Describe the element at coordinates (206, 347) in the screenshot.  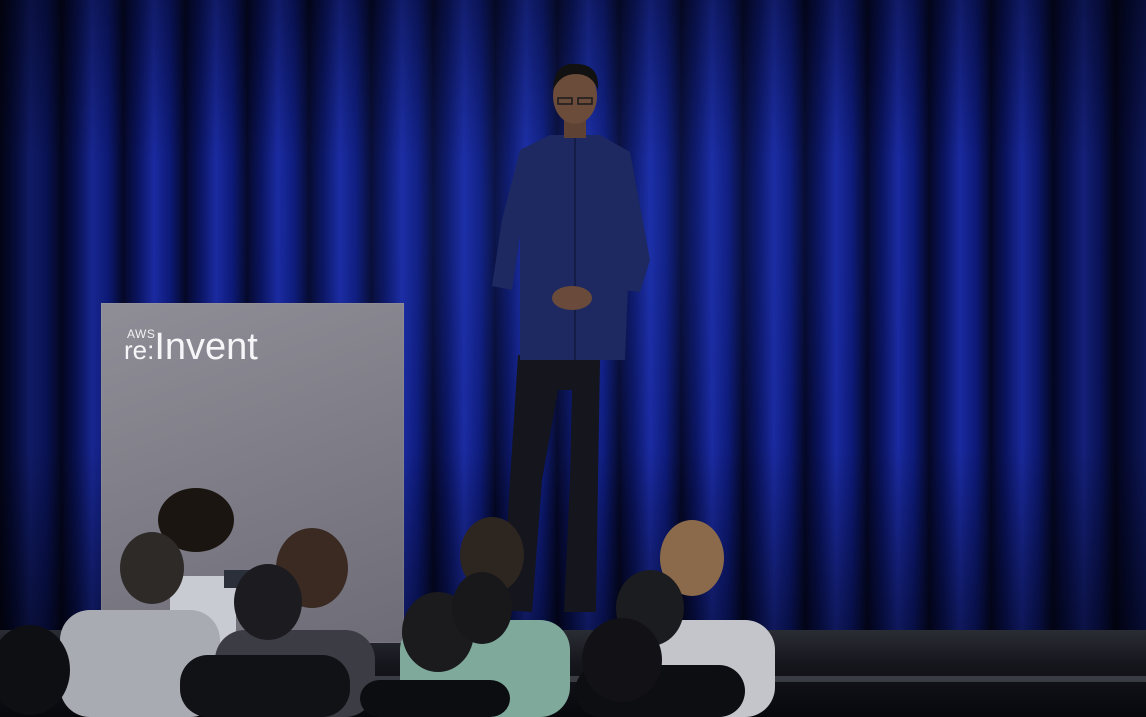
I see `logo-invent-text: Invent` at that location.